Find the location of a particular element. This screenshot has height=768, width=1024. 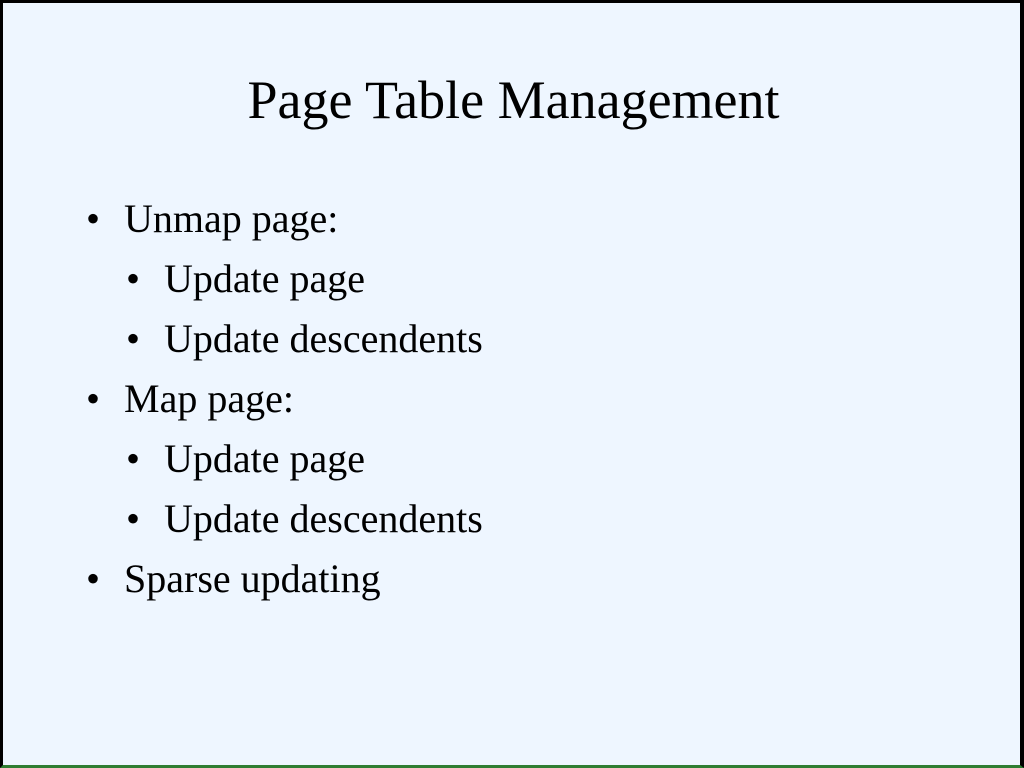

bullet-item-unmap-page: • Unmap page: is located at coordinates (212, 219).